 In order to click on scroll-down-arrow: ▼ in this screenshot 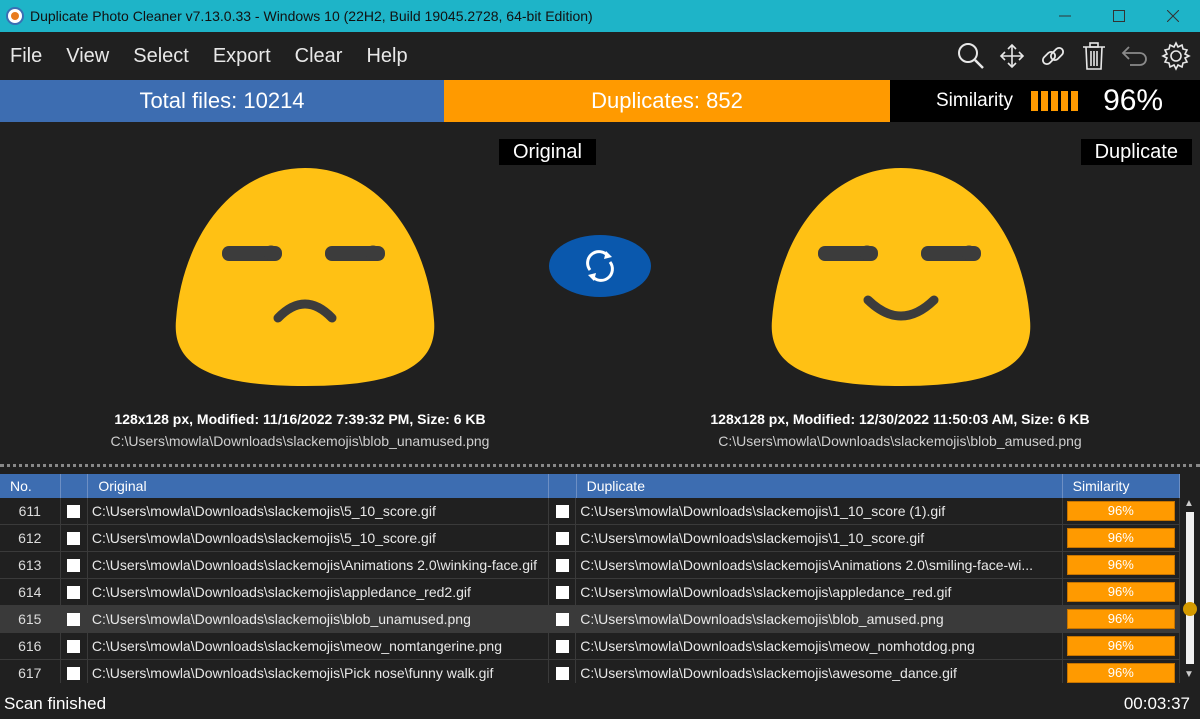, I will do `click(1189, 674)`.